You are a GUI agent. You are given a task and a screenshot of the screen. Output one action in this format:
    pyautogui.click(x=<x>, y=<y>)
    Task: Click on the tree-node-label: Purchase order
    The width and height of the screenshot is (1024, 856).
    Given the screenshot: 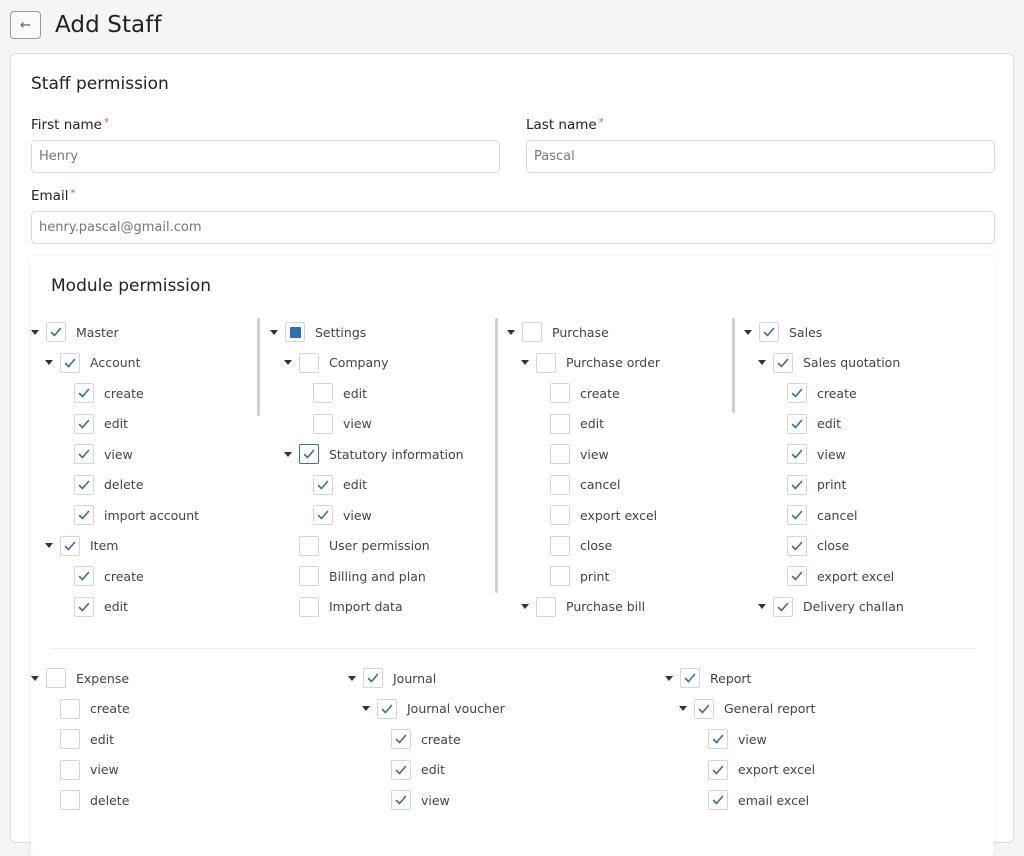 What is the action you would take?
    pyautogui.click(x=613, y=362)
    